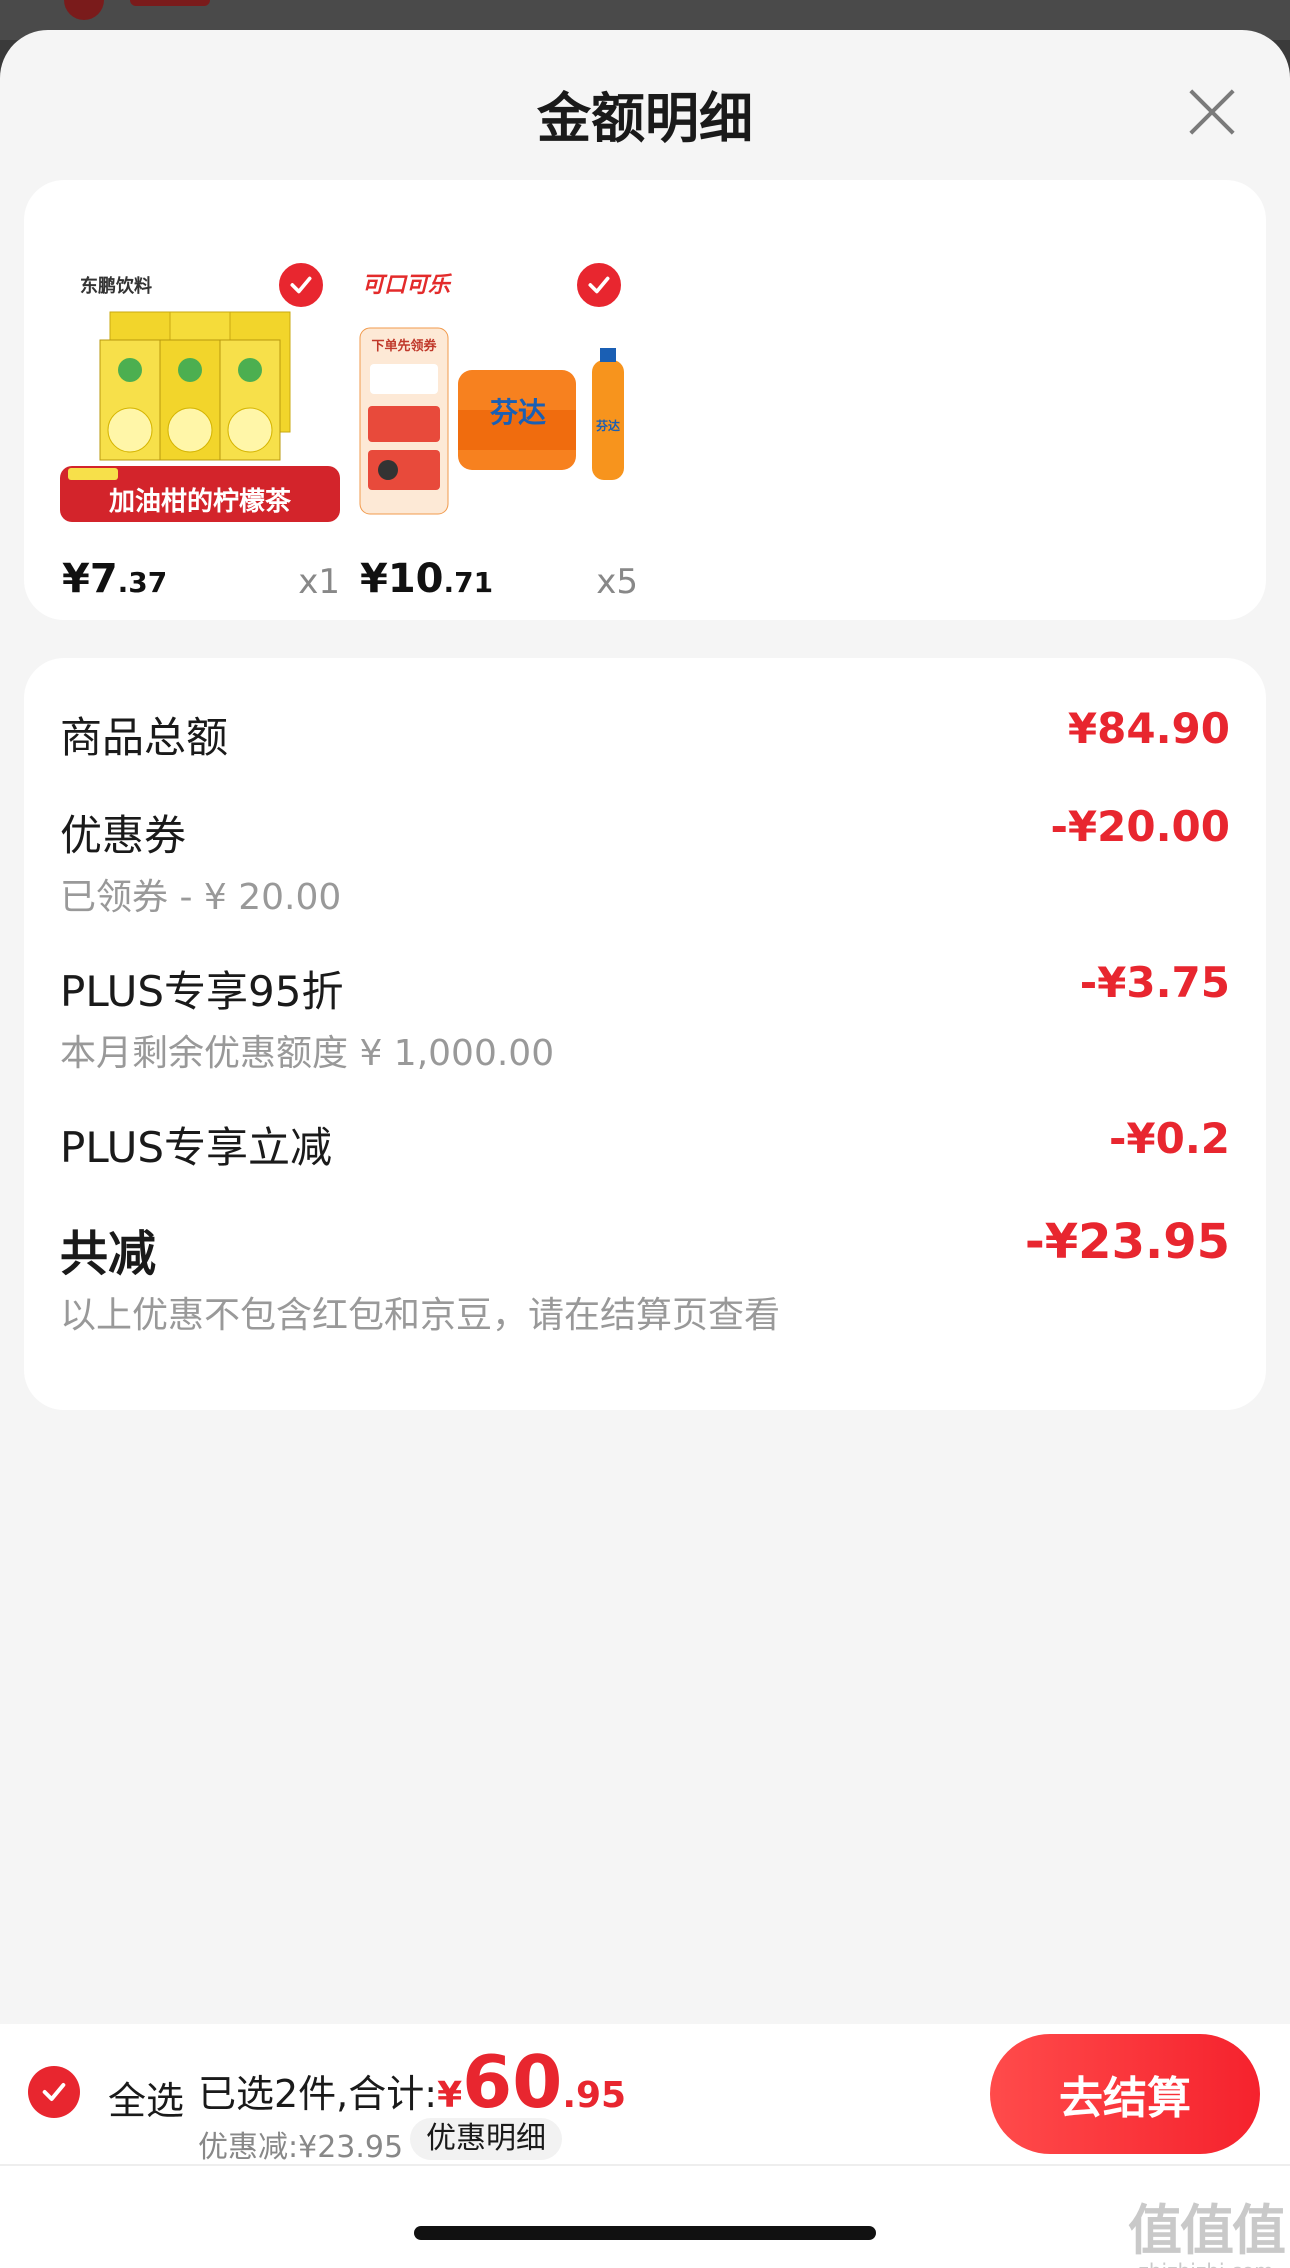 Image resolution: width=1290 pixels, height=2268 pixels. What do you see at coordinates (108, 1254) in the screenshot?
I see `total-cut-label: 共减` at bounding box center [108, 1254].